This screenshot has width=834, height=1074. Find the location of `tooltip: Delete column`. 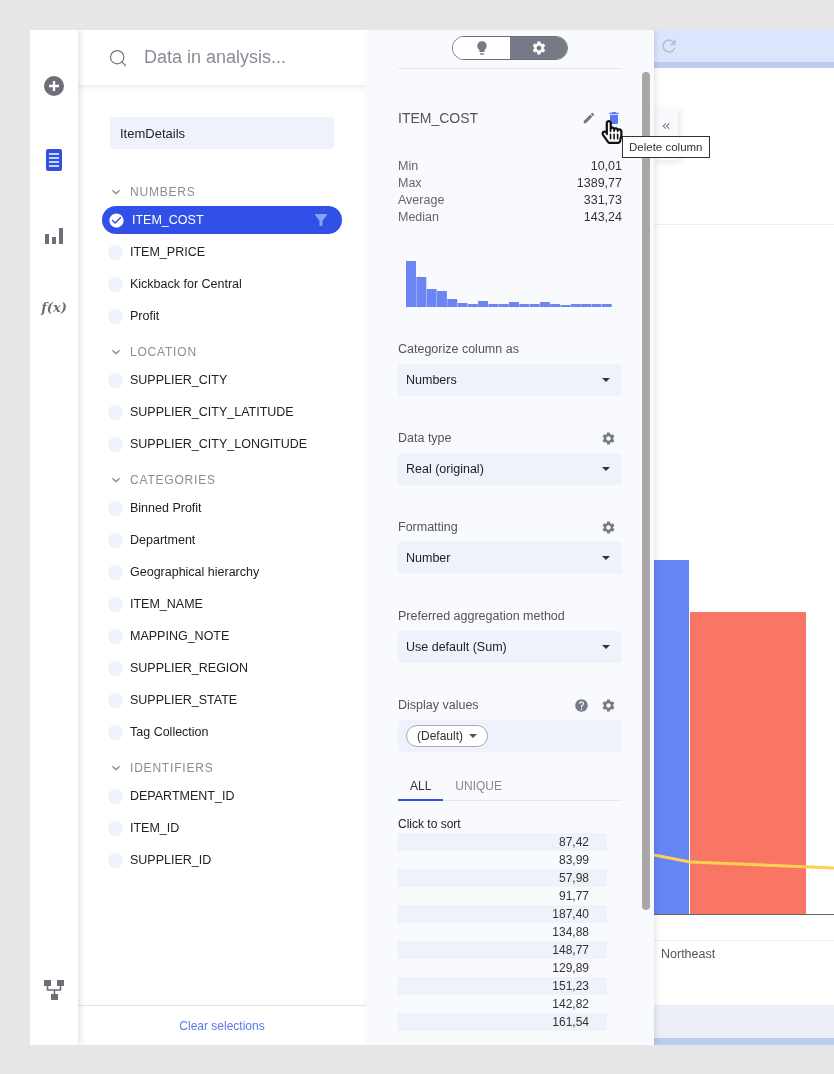

tooltip: Delete column is located at coordinates (666, 147).